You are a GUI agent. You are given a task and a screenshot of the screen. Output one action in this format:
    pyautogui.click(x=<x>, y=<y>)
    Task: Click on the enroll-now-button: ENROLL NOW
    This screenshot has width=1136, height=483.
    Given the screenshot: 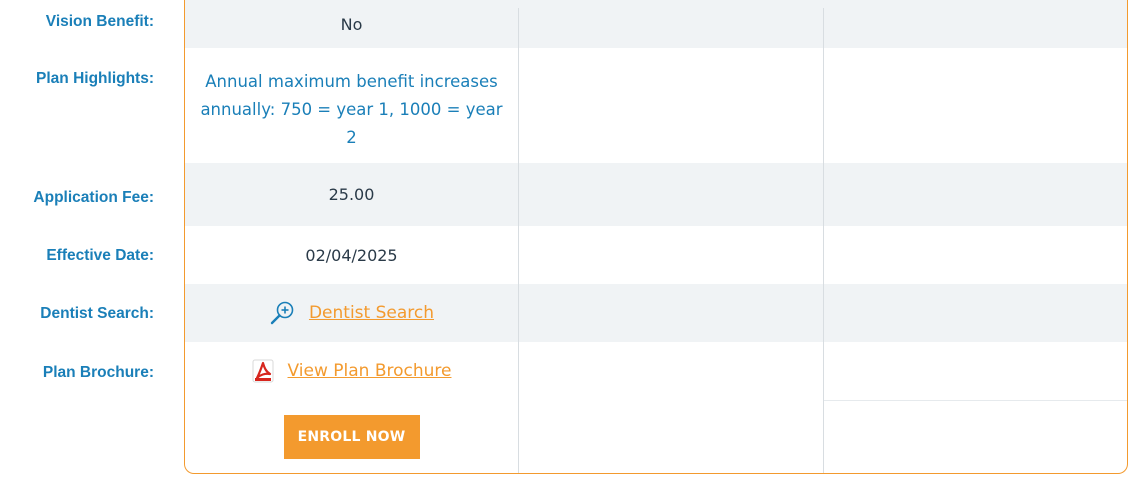 What is the action you would take?
    pyautogui.click(x=351, y=437)
    